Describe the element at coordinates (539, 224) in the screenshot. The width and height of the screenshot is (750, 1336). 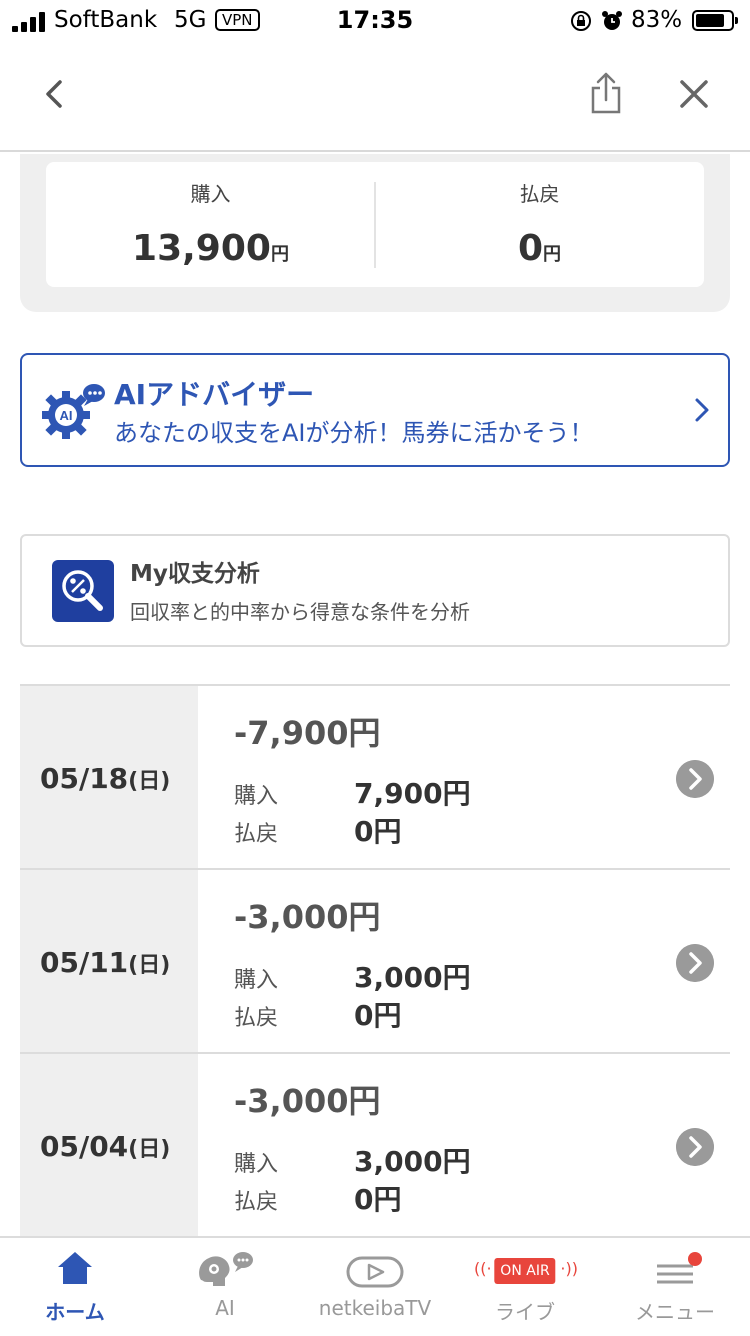
I see `payout-total: 払戻 0円` at that location.